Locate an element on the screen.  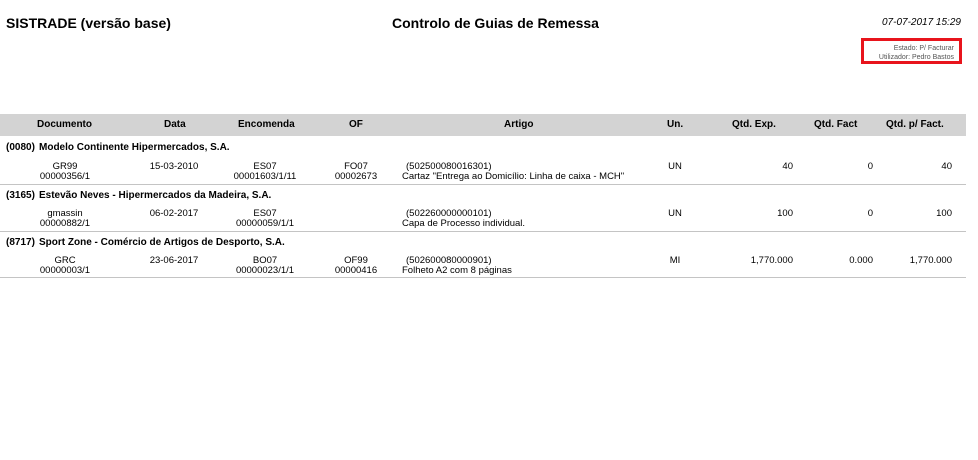
of-number: 00002673 is located at coordinates (356, 176).